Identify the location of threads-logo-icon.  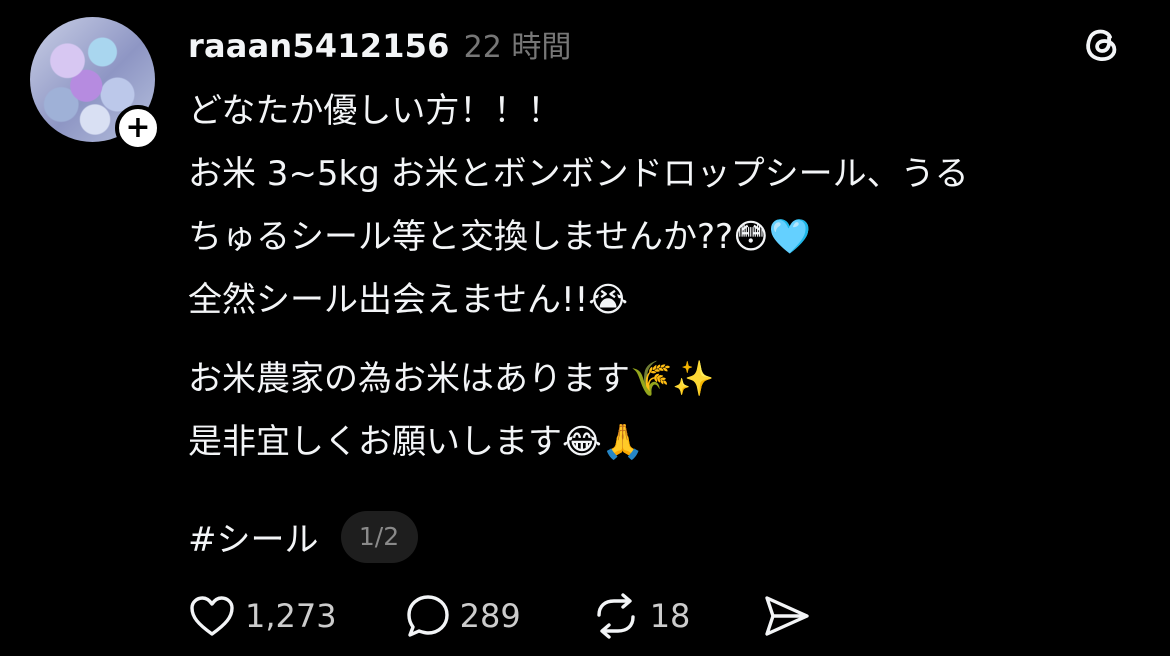
(1101, 44).